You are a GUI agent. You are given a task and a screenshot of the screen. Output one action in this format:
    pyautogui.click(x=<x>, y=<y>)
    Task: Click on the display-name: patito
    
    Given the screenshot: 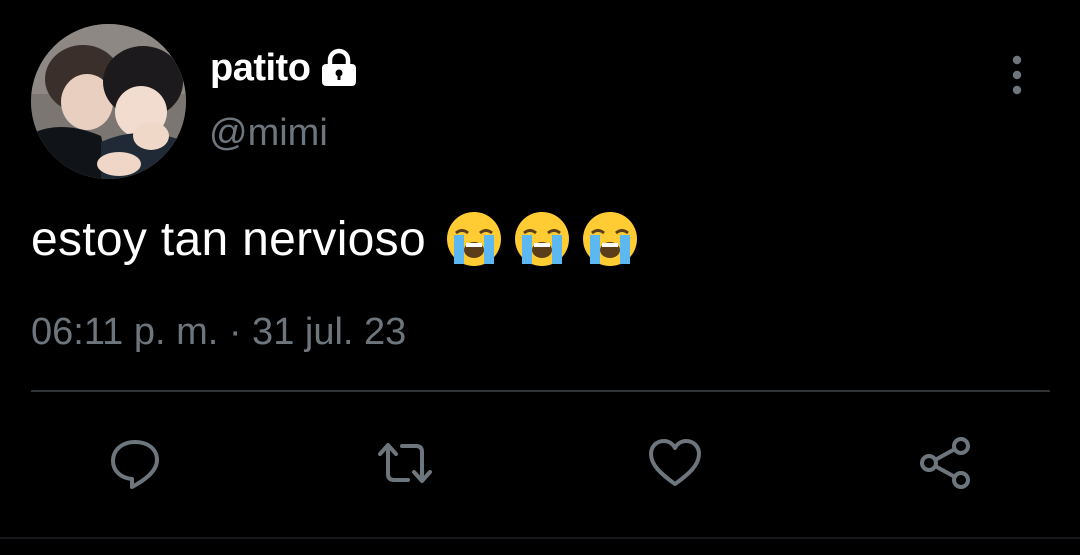 What is the action you would take?
    pyautogui.click(x=260, y=68)
    